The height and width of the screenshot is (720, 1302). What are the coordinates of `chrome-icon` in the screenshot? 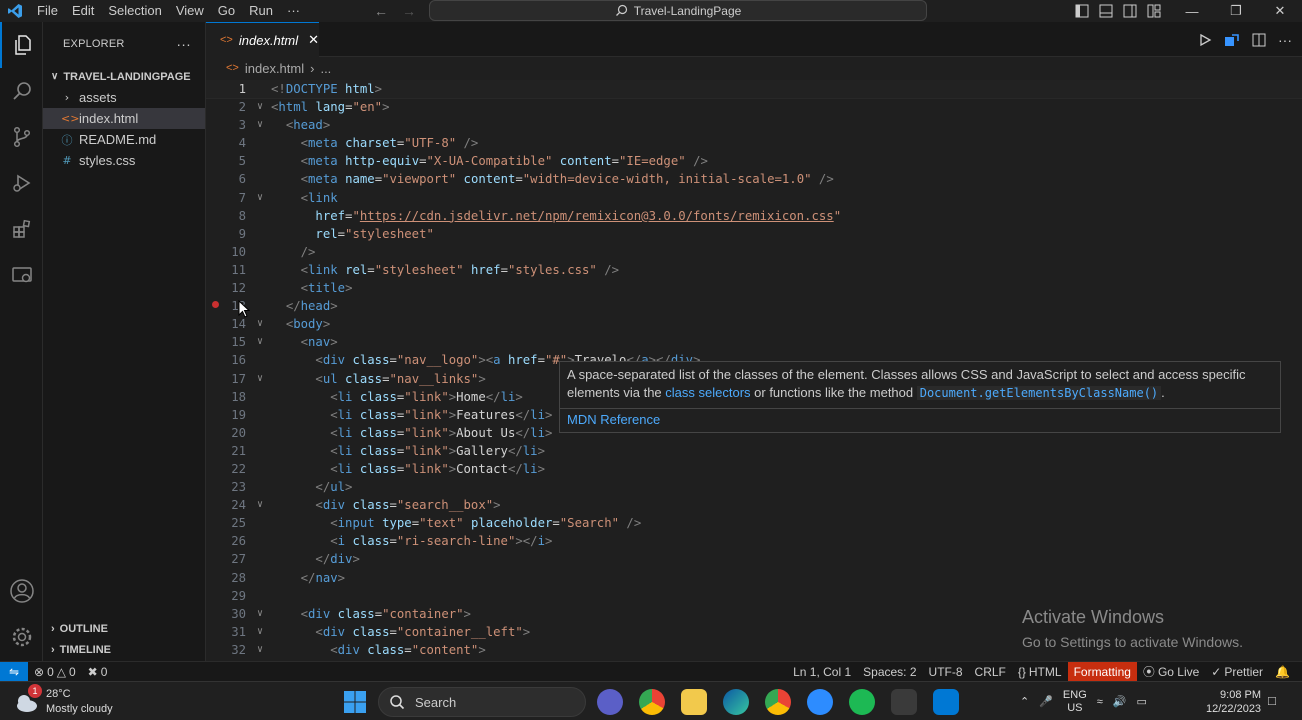 It's located at (652, 702).